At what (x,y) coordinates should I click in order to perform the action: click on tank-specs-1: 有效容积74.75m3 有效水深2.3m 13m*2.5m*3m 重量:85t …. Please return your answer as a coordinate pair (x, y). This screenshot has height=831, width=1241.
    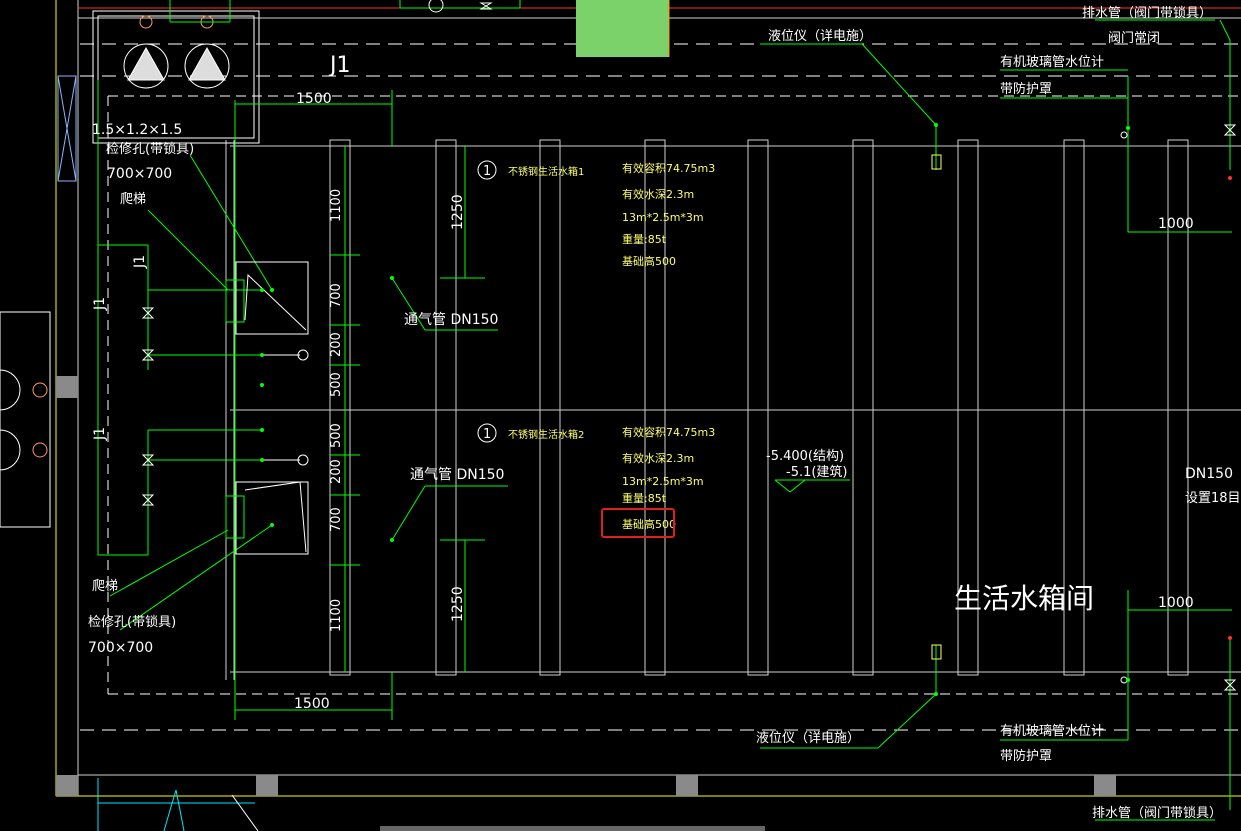
    Looking at the image, I should click on (668, 214).